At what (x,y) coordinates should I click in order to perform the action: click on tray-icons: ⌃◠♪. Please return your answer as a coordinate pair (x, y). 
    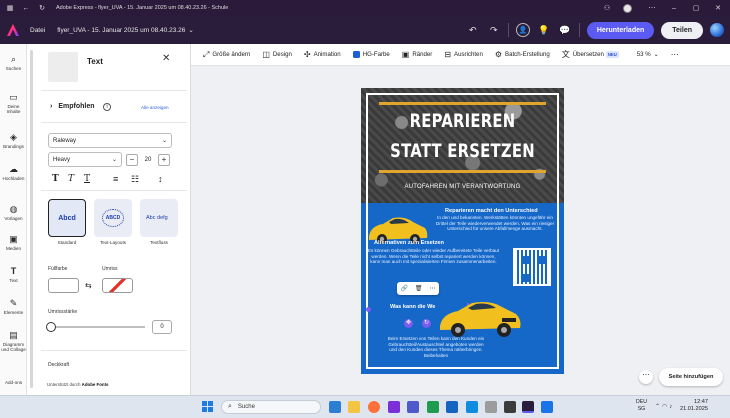
    Looking at the image, I should click on (664, 406).